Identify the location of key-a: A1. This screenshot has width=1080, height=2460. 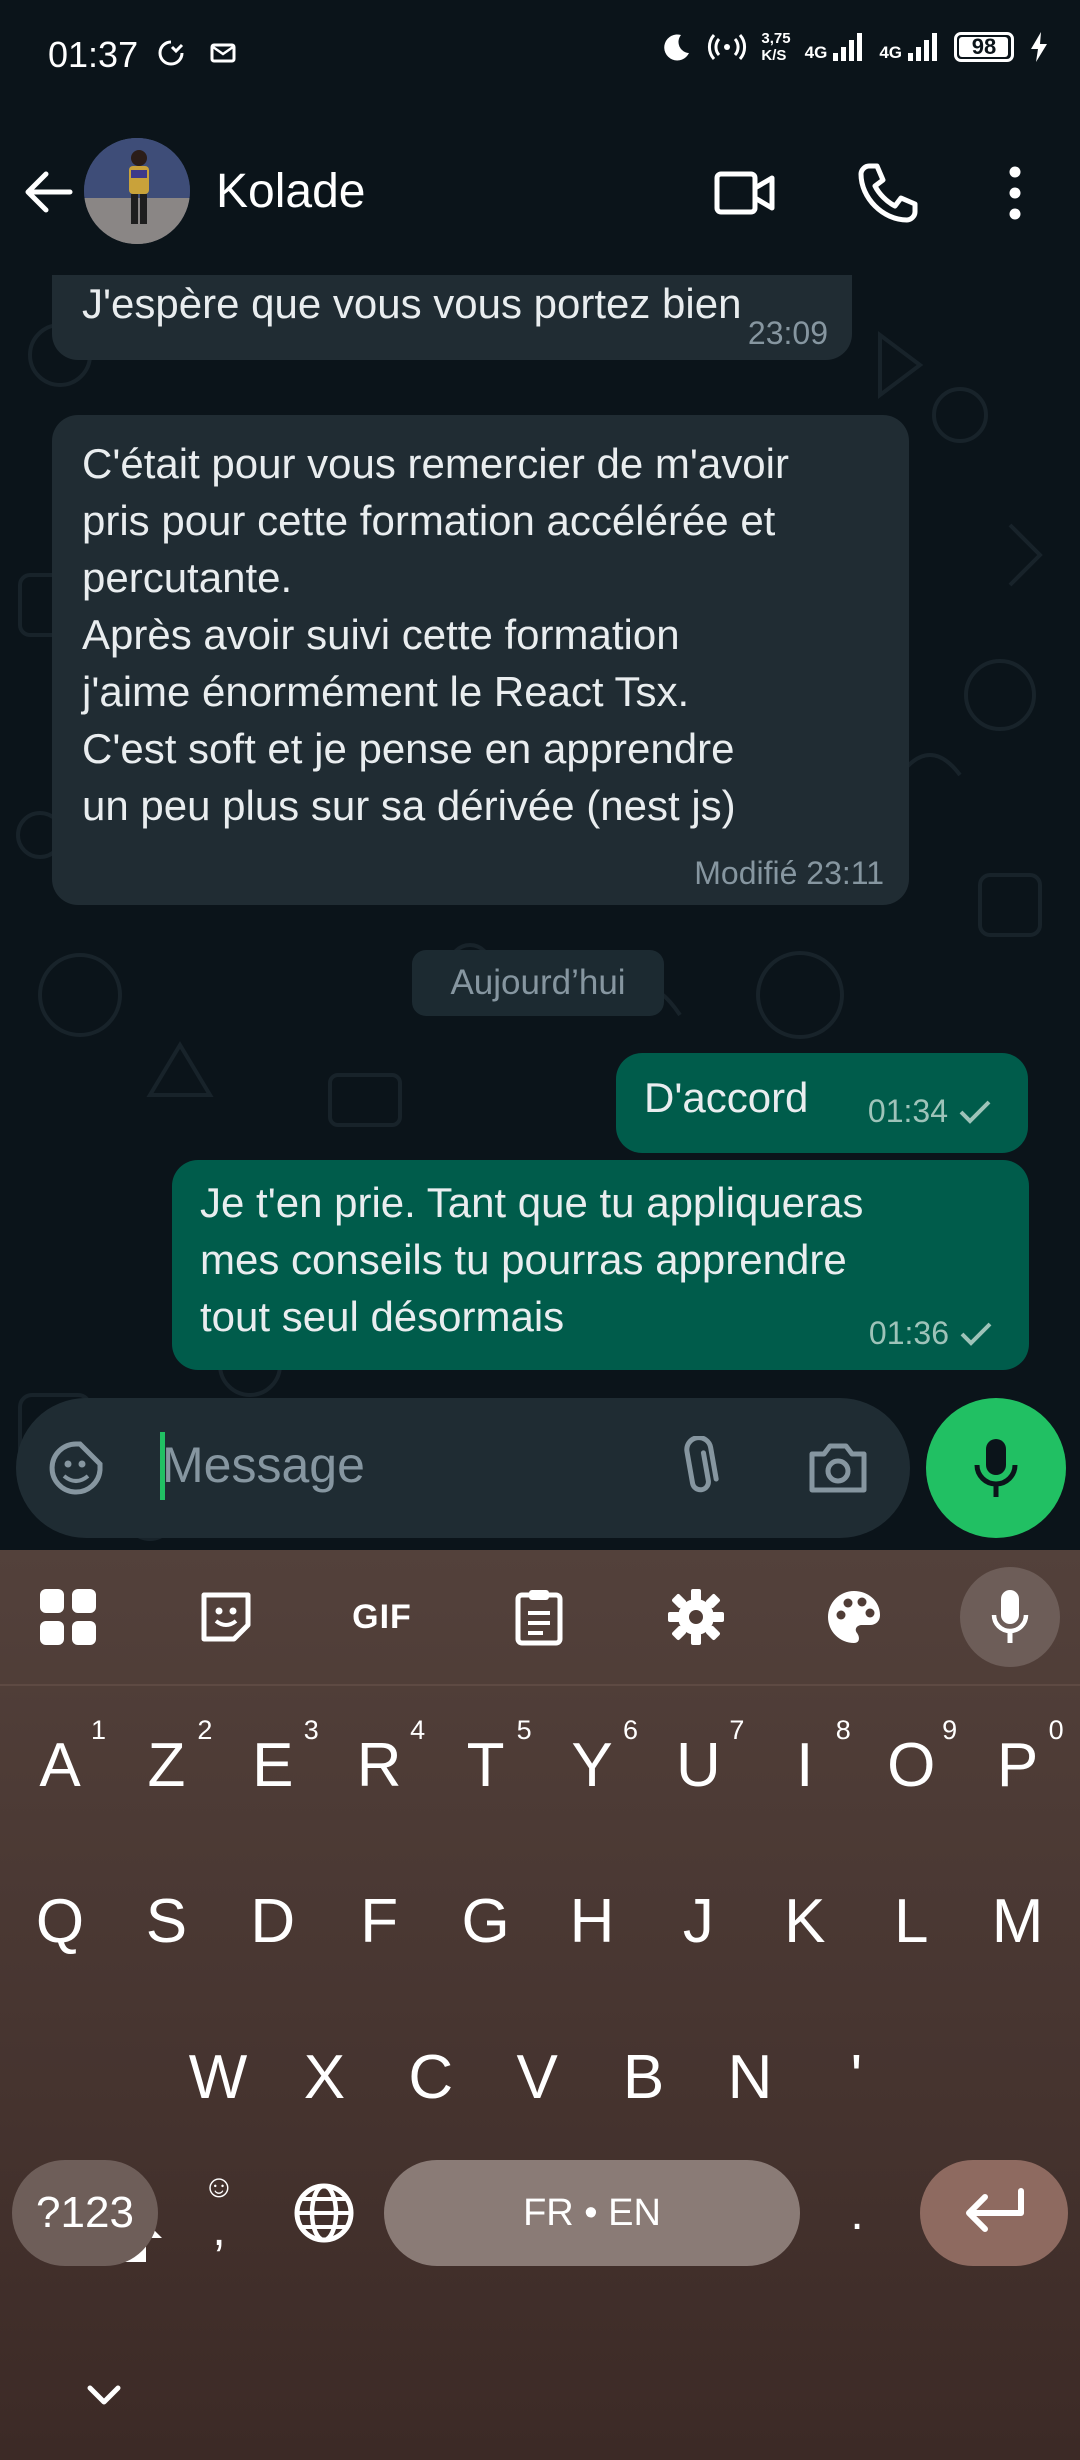
(60, 1765).